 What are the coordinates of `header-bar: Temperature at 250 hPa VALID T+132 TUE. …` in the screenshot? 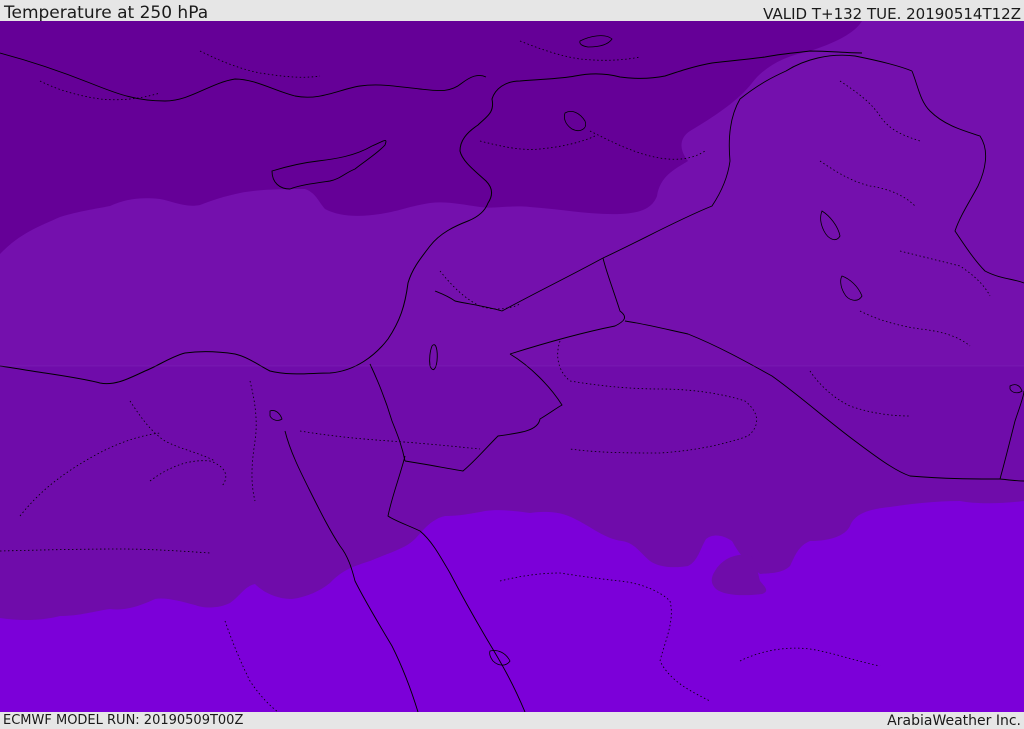 It's located at (512, 11).